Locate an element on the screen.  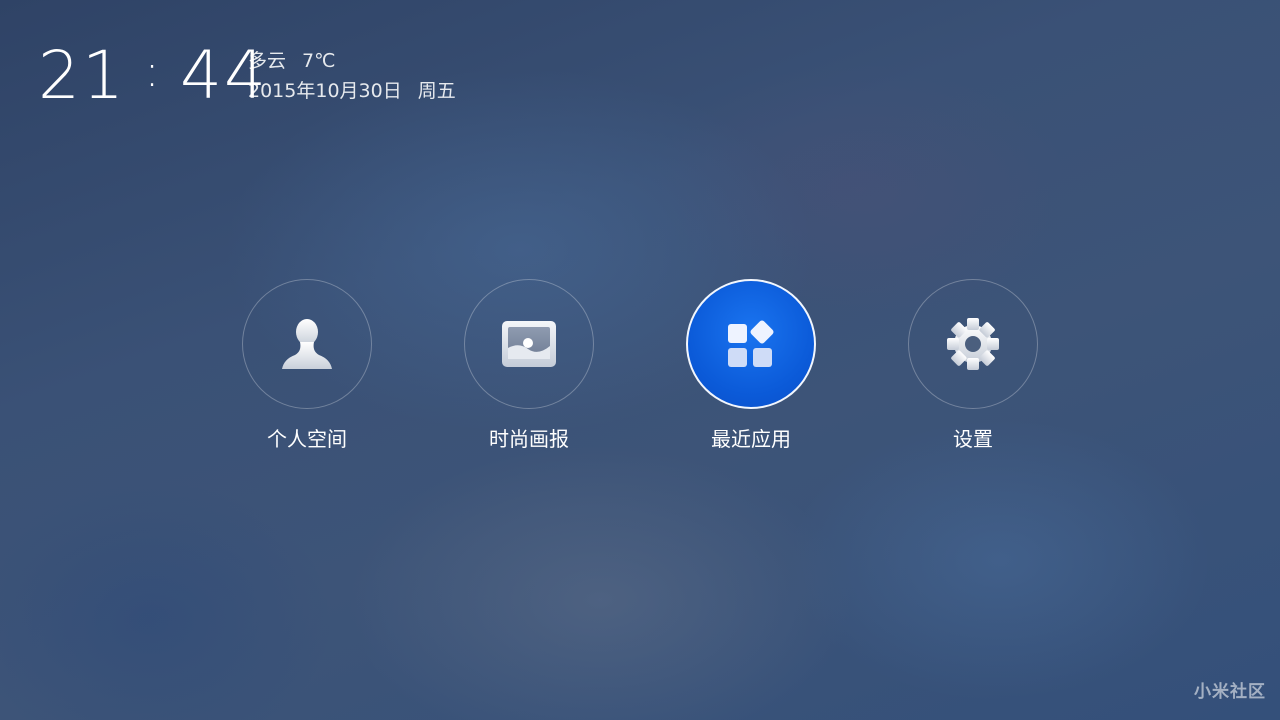
menu-item-personal-space: 个人空间 is located at coordinates (307, 369).